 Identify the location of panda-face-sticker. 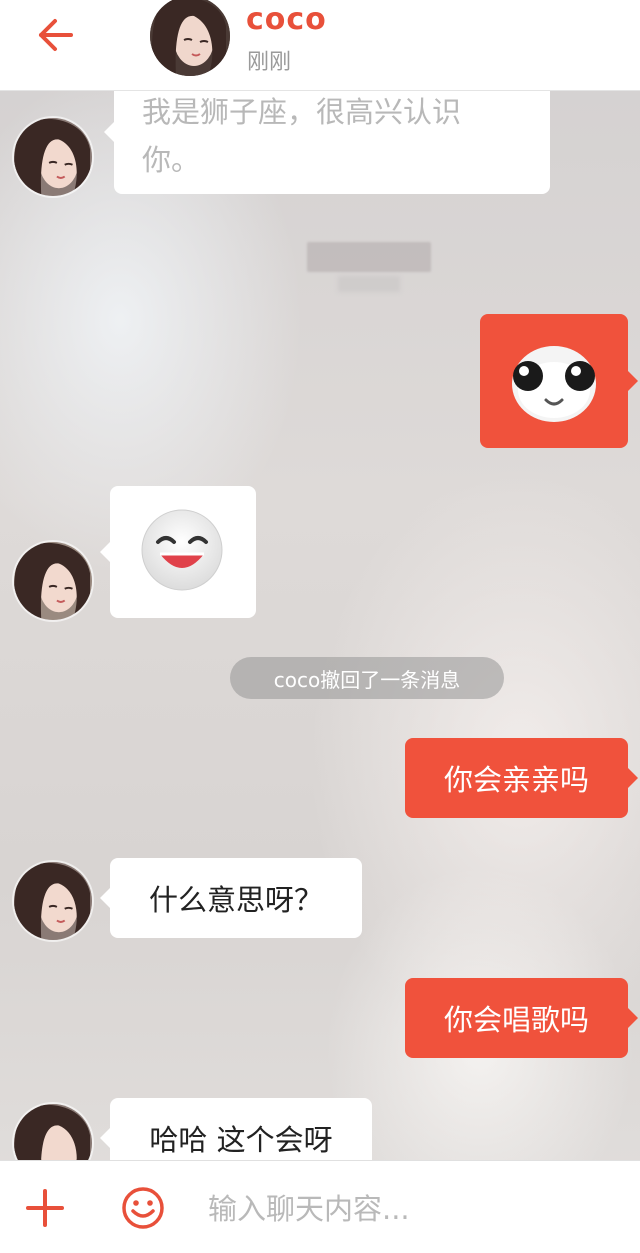
(554, 384).